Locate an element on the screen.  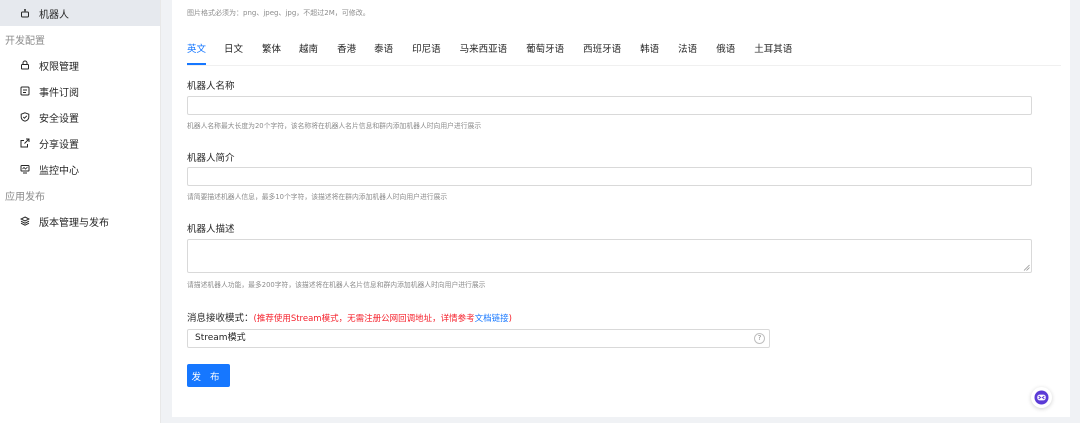
sidebar-item-label: 机器人 is located at coordinates (54, 15).